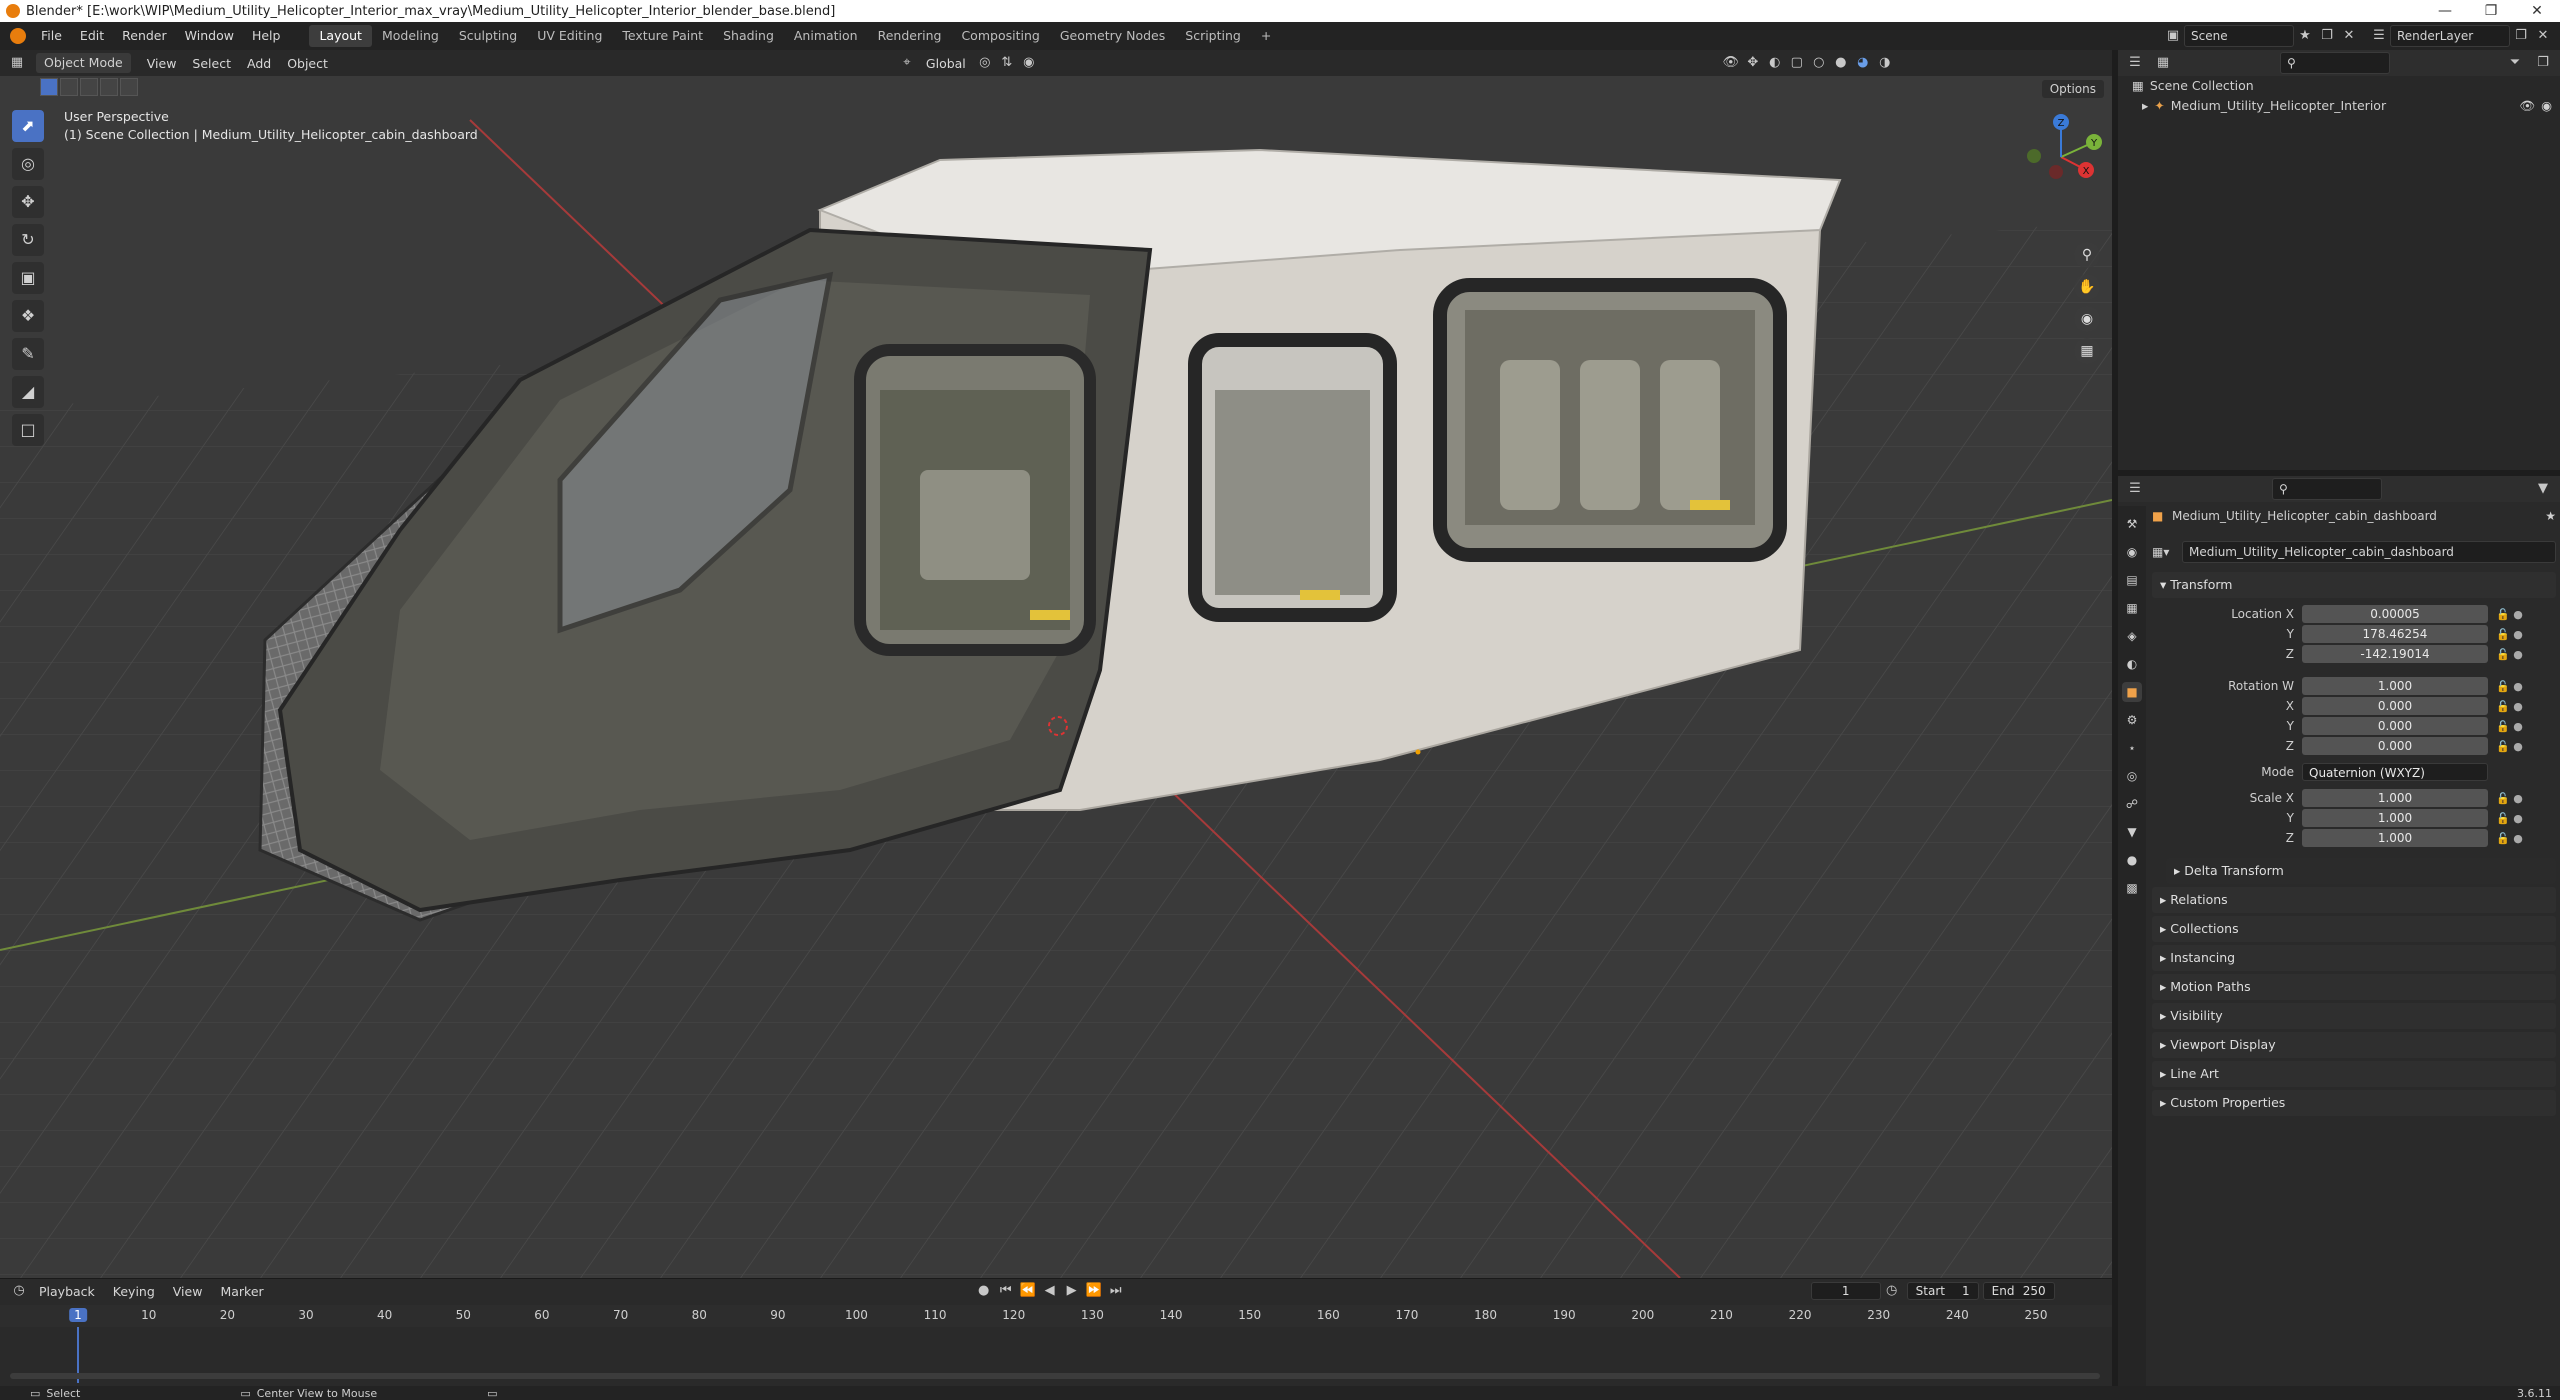  Describe the element at coordinates (2339, 86) in the screenshot. I see `outliner-root: ▦ Scene Collection` at that location.